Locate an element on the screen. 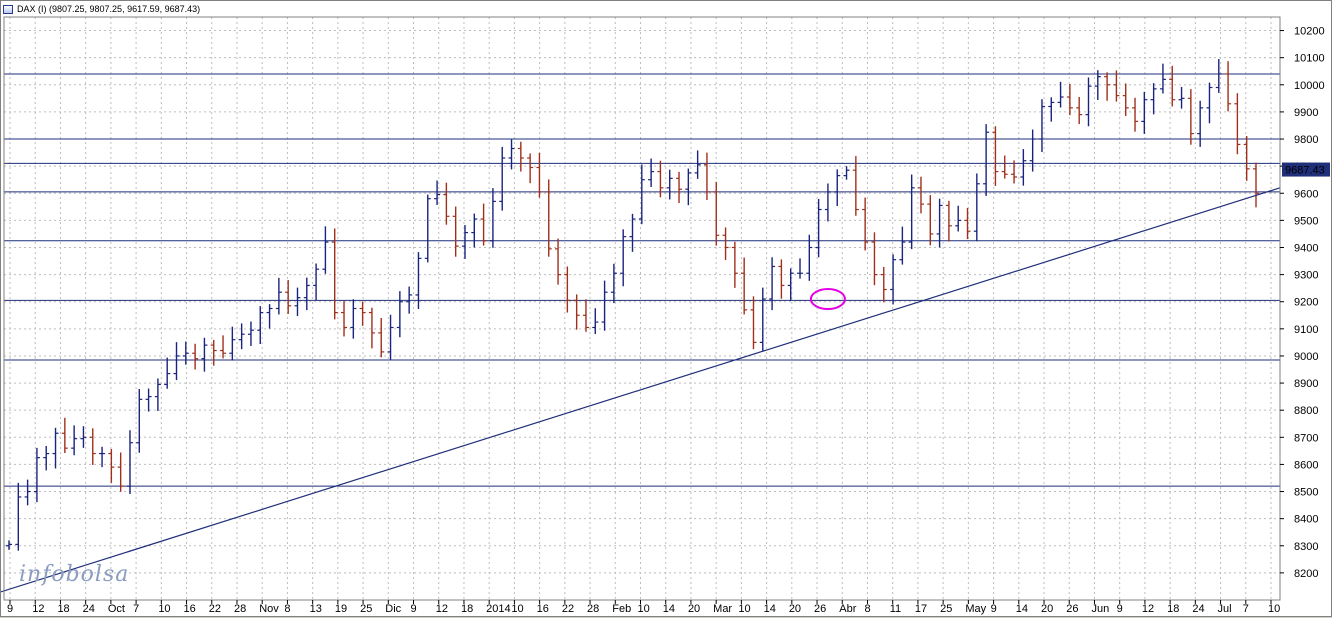 Image resolution: width=1332 pixels, height=618 pixels. x-tick-label: 13 is located at coordinates (316, 609).